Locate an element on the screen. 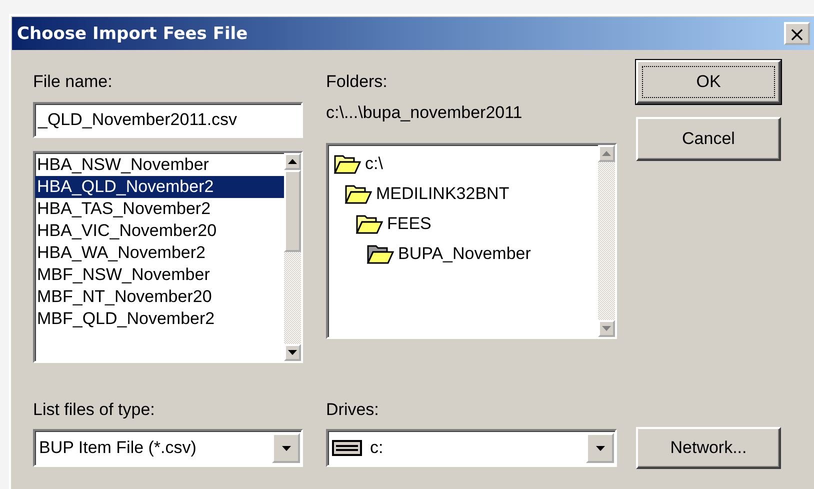 This screenshot has width=814, height=489. file-item: MBF_NSW_November is located at coordinates (159, 275).